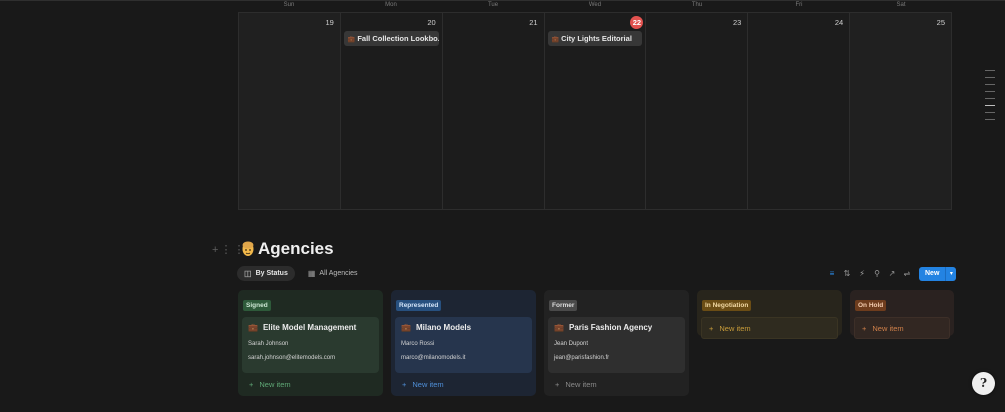 The height and width of the screenshot is (412, 1005). What do you see at coordinates (268, 344) in the screenshot?
I see `card-contact: Sarah Johnson` at bounding box center [268, 344].